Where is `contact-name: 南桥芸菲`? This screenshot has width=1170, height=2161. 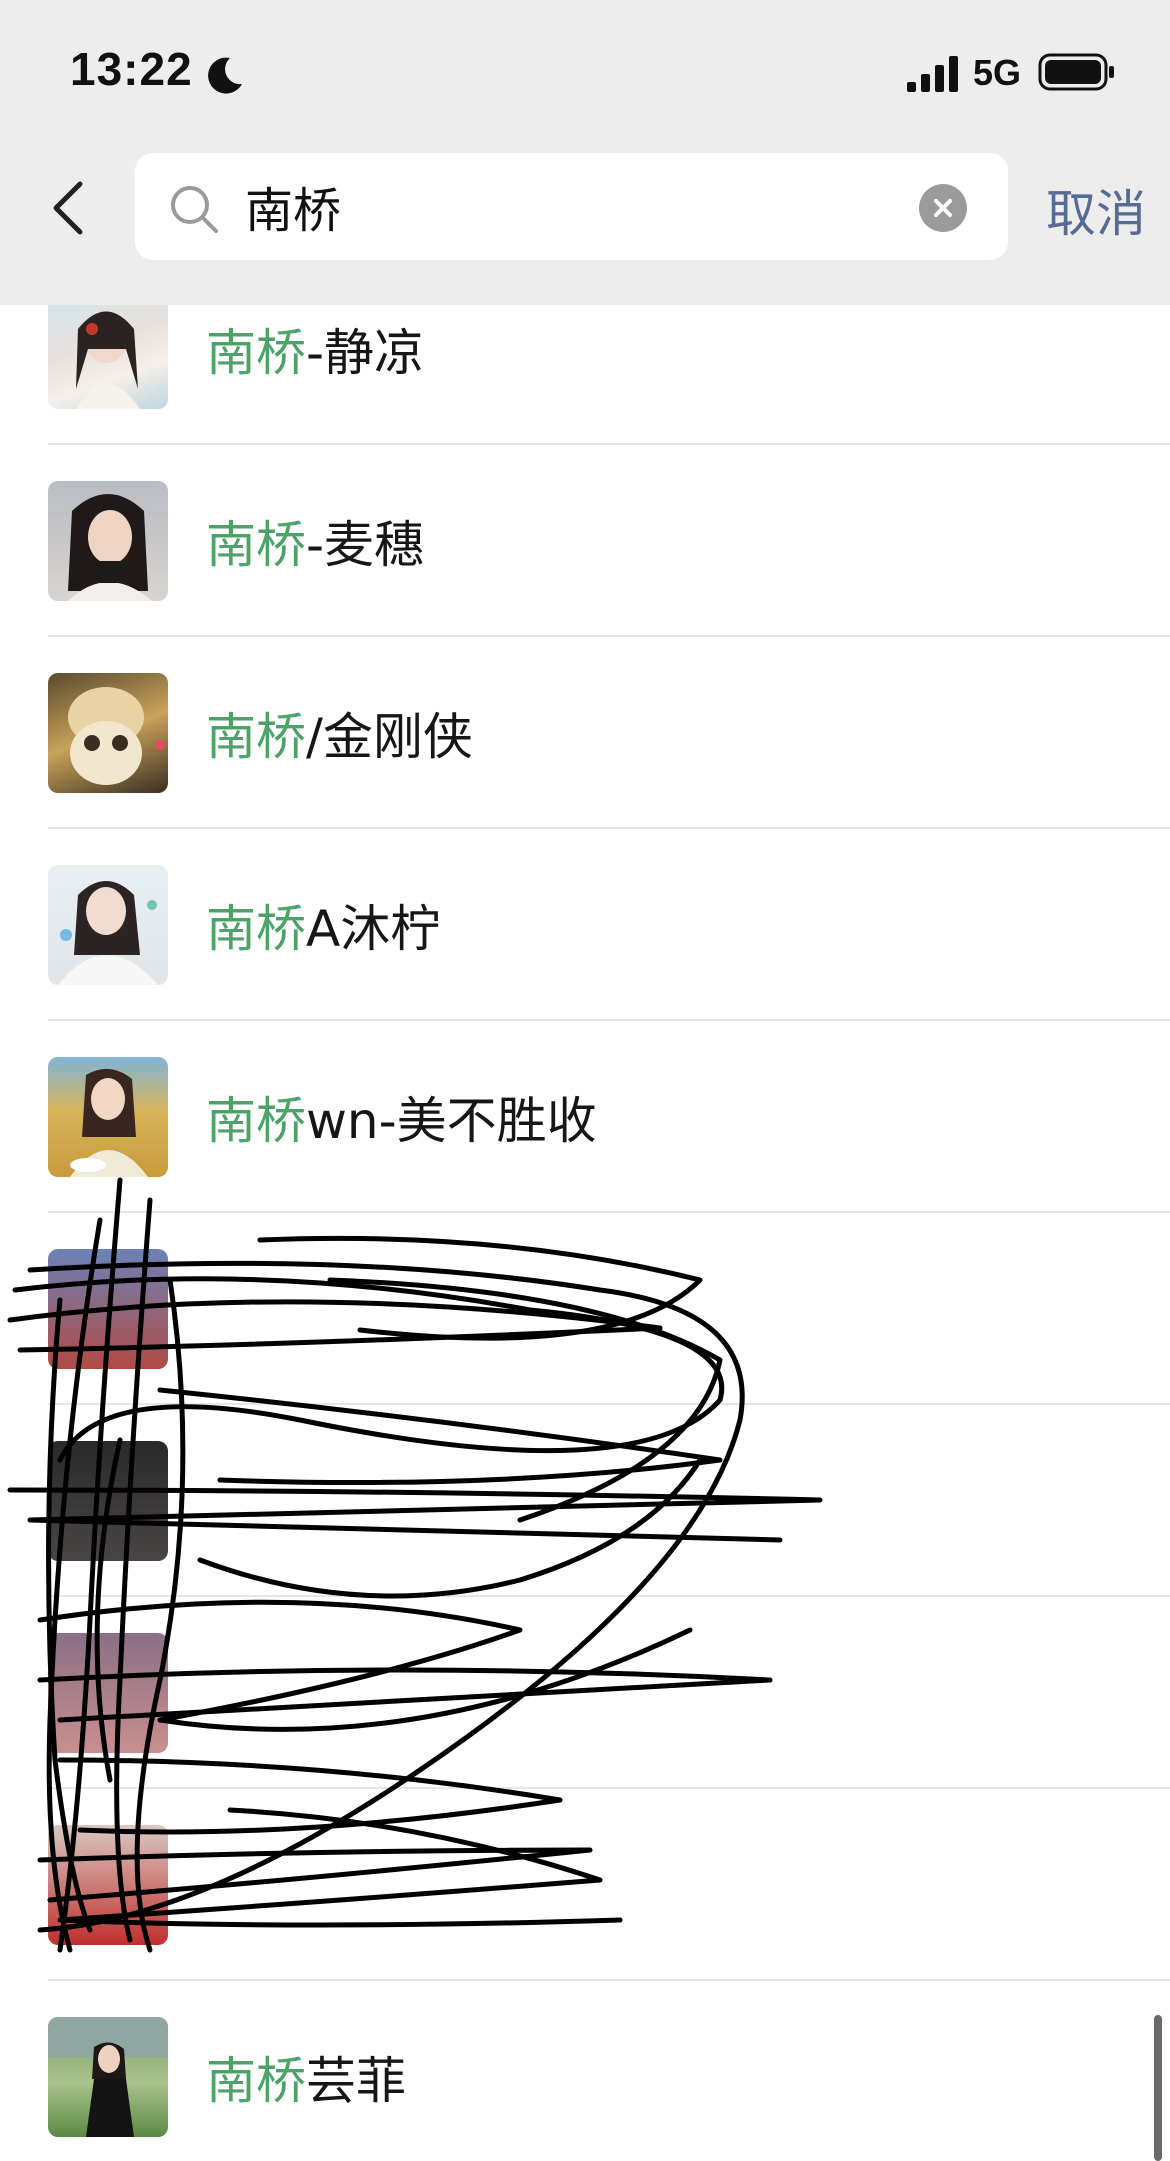 contact-name: 南桥芸菲 is located at coordinates (306, 2077).